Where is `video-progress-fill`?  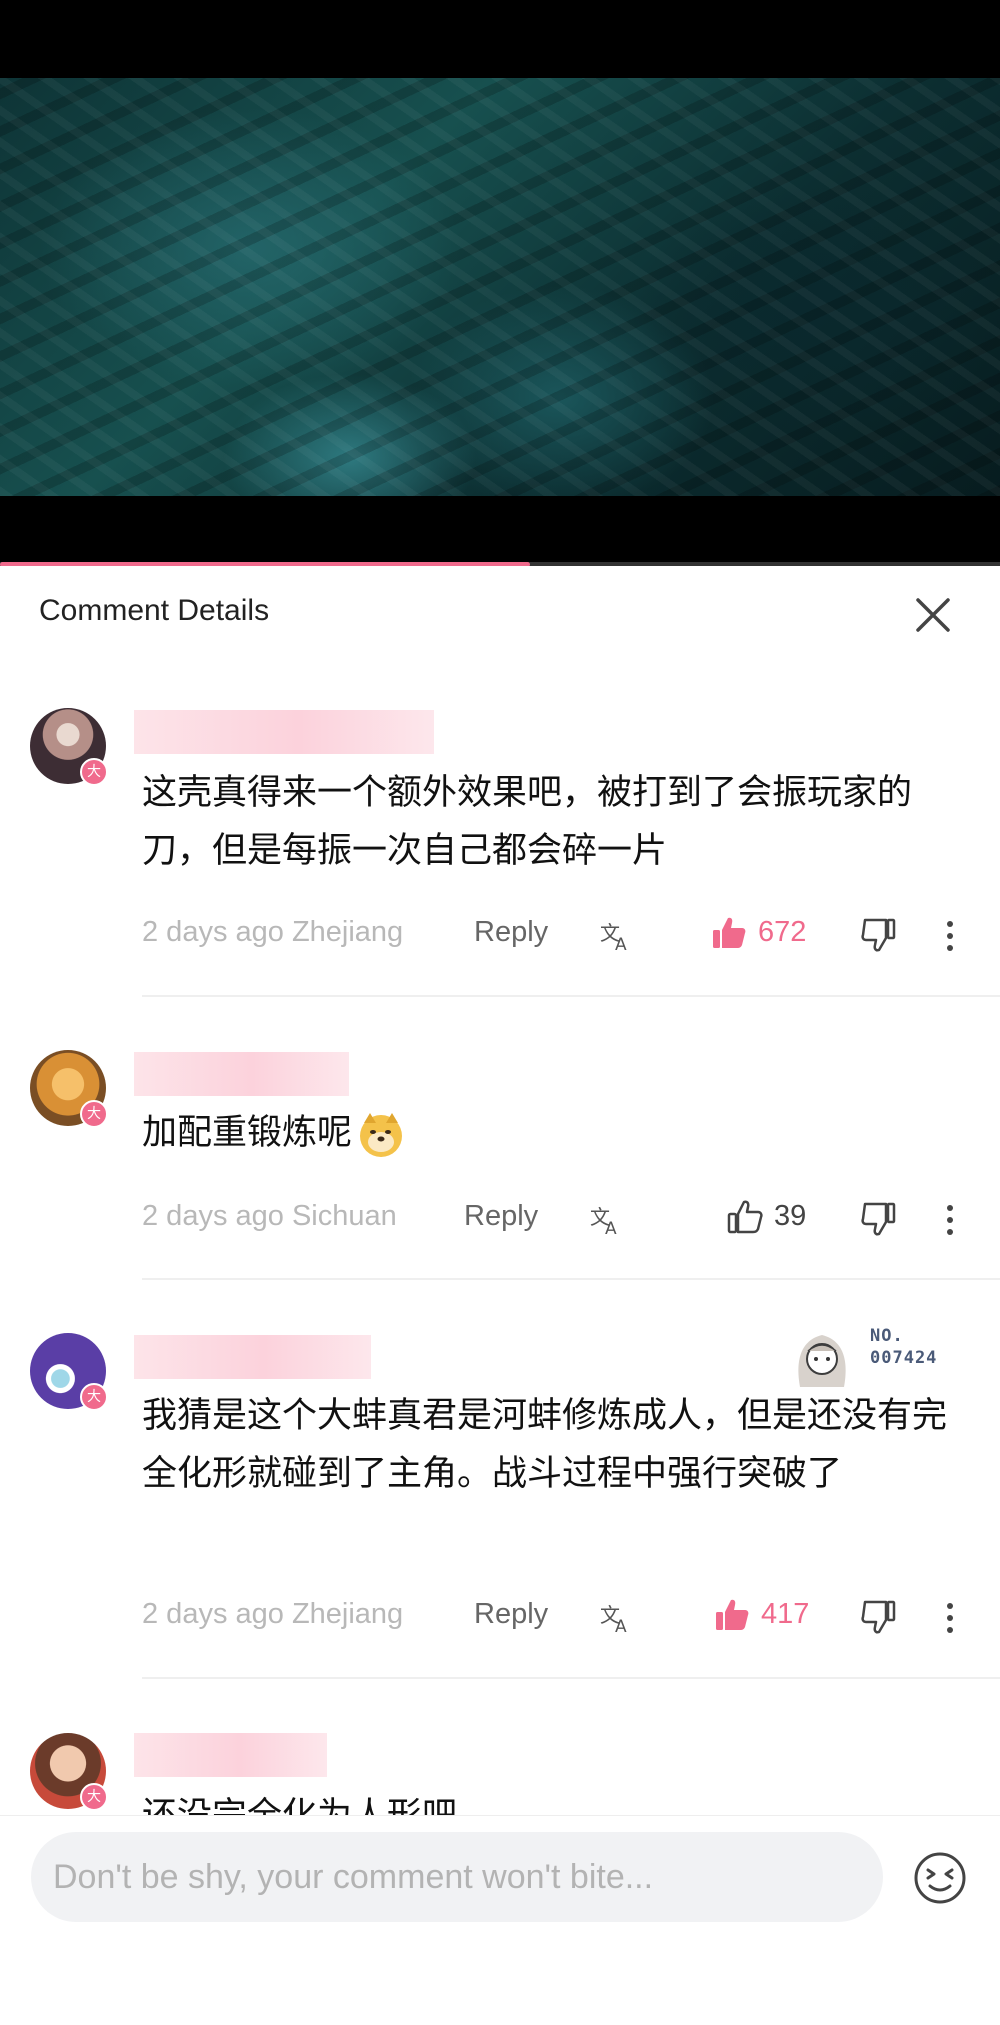
video-progress-fill is located at coordinates (265, 564).